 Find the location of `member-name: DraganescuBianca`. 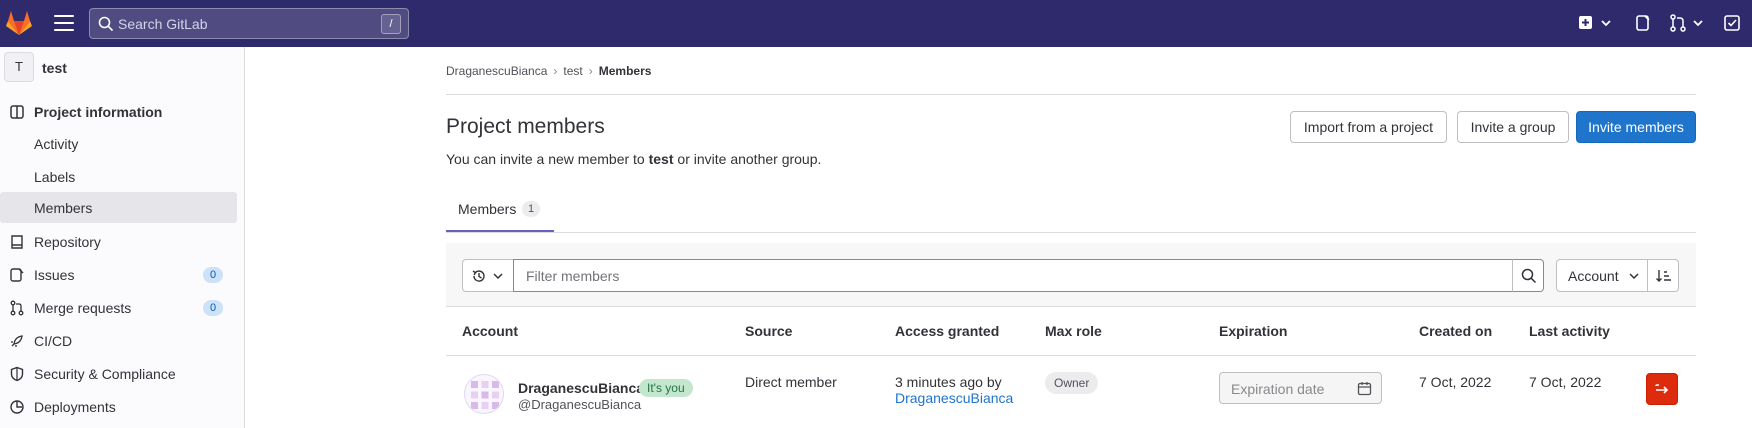

member-name: DraganescuBianca is located at coordinates (581, 388).